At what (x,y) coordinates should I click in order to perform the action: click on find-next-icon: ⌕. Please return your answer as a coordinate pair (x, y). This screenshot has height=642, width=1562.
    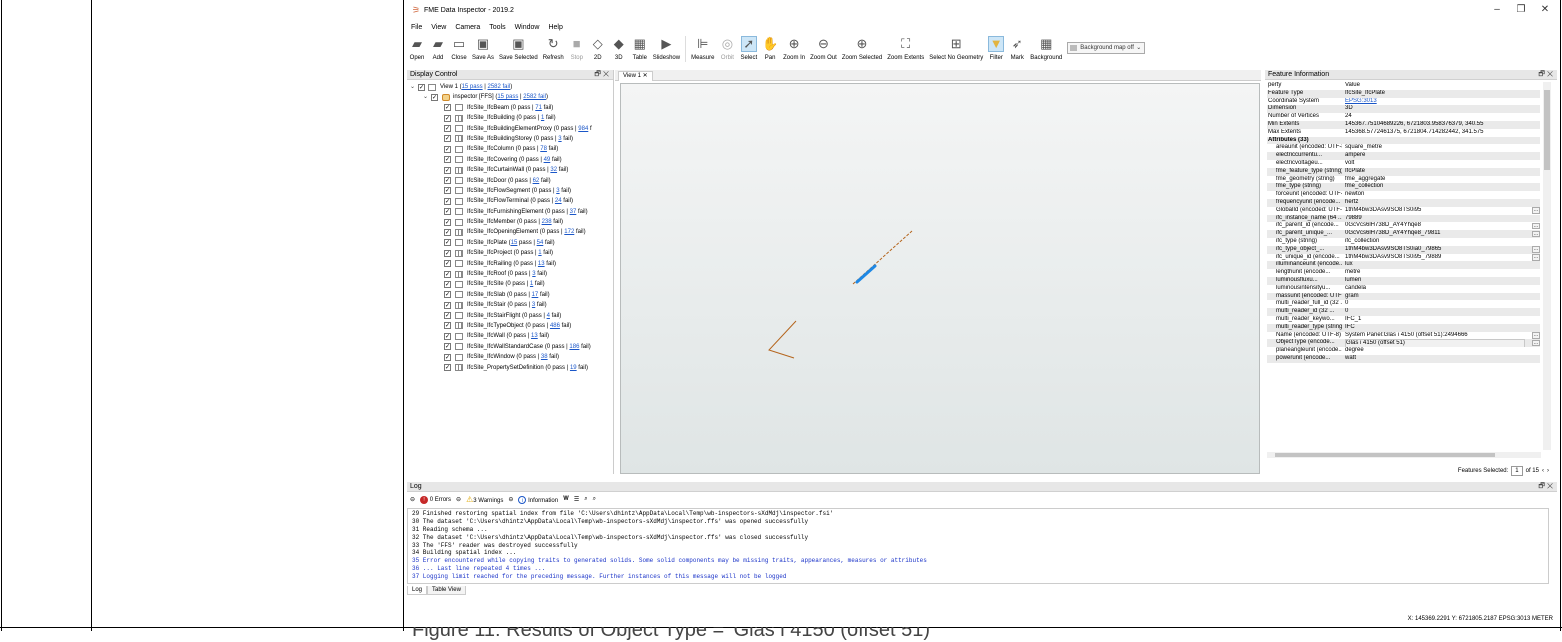
    Looking at the image, I should click on (594, 499).